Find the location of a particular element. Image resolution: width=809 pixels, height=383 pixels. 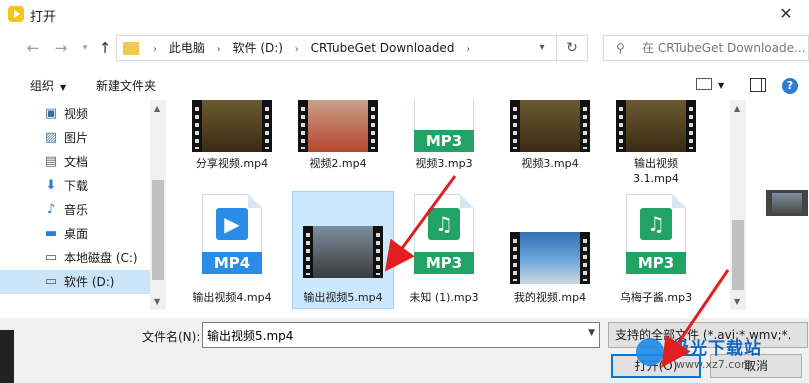

close-icon: ✕ is located at coordinates (786, 14).